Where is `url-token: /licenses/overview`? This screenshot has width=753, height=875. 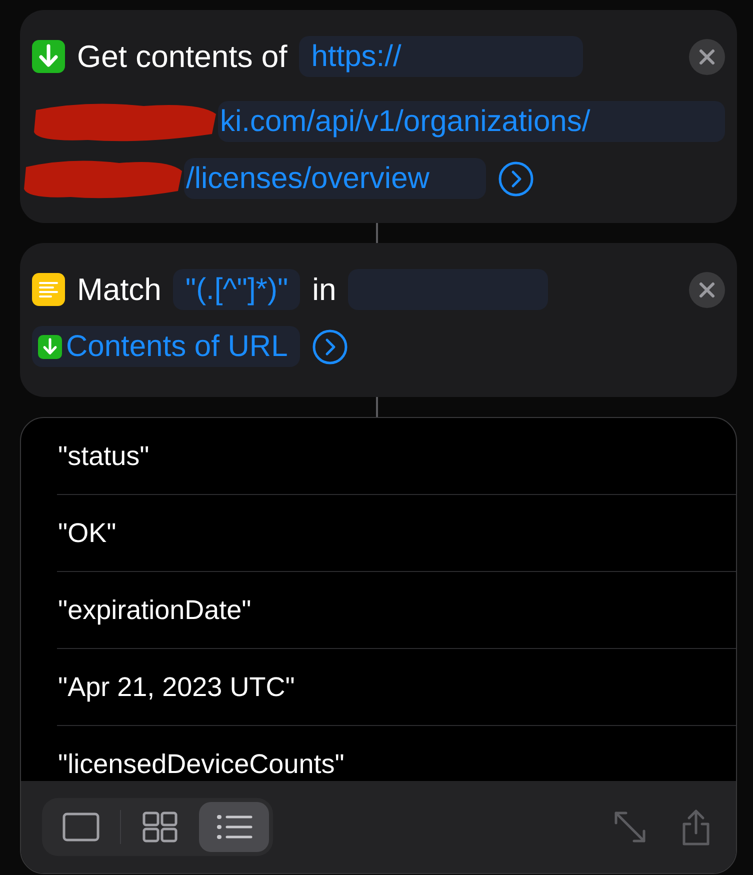 url-token: /licenses/overview is located at coordinates (335, 178).